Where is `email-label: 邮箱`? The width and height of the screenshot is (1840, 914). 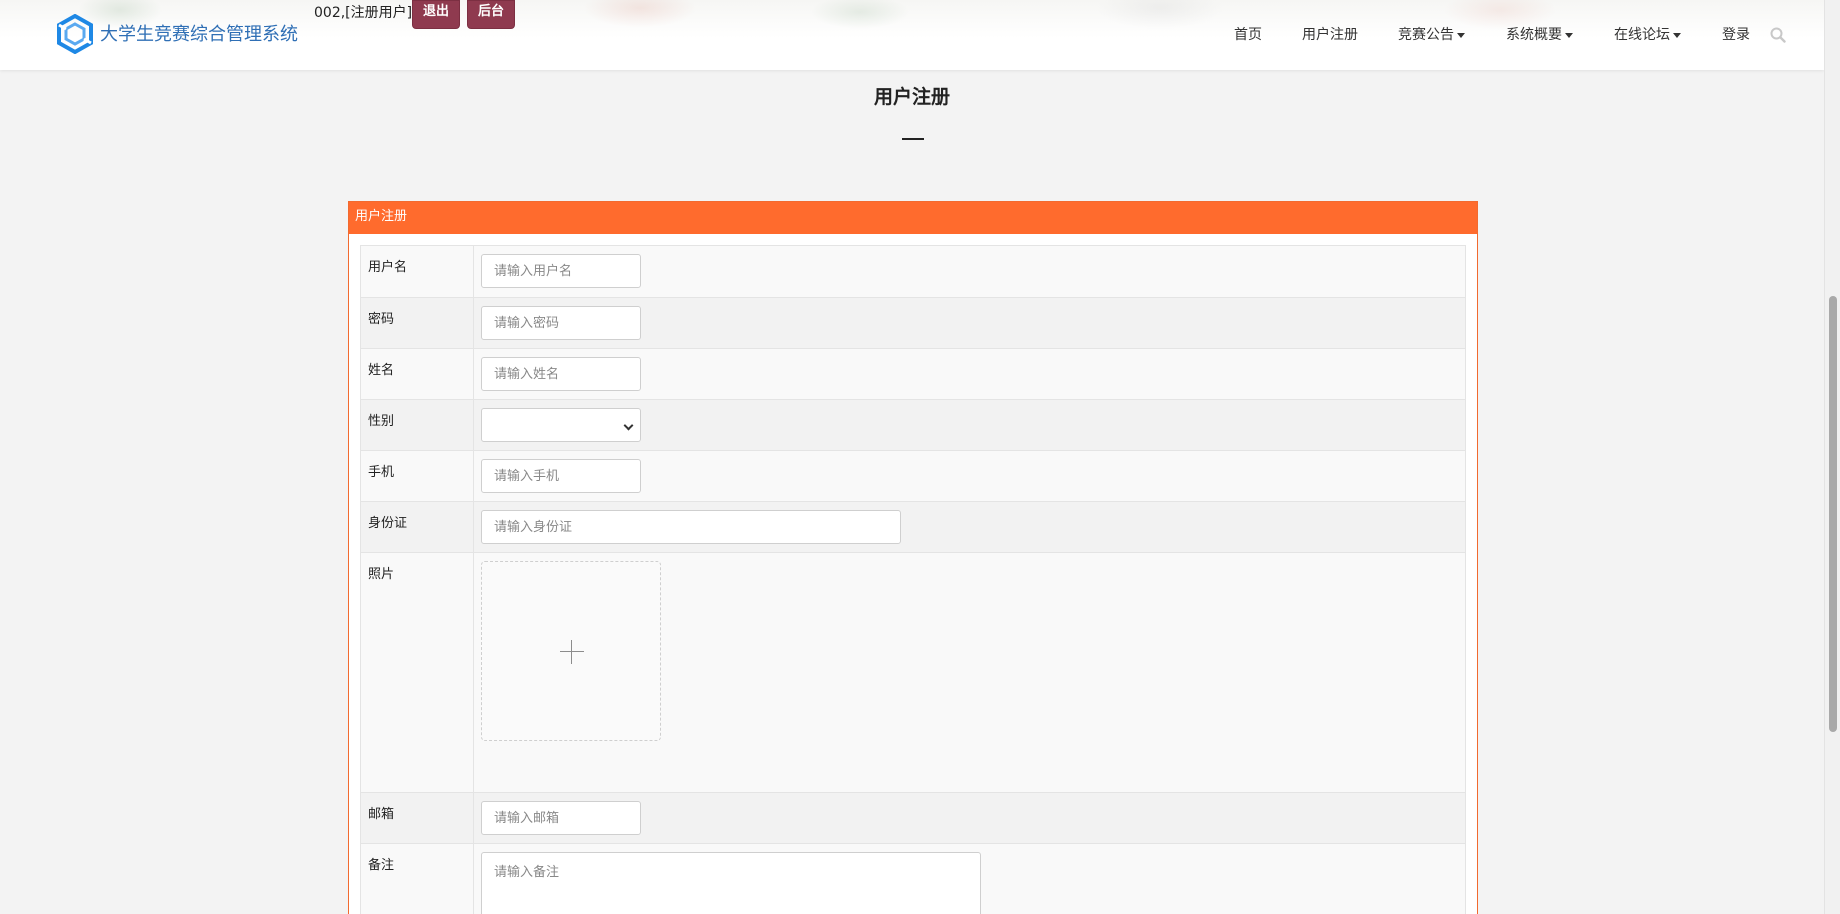 email-label: 邮箱 is located at coordinates (417, 818).